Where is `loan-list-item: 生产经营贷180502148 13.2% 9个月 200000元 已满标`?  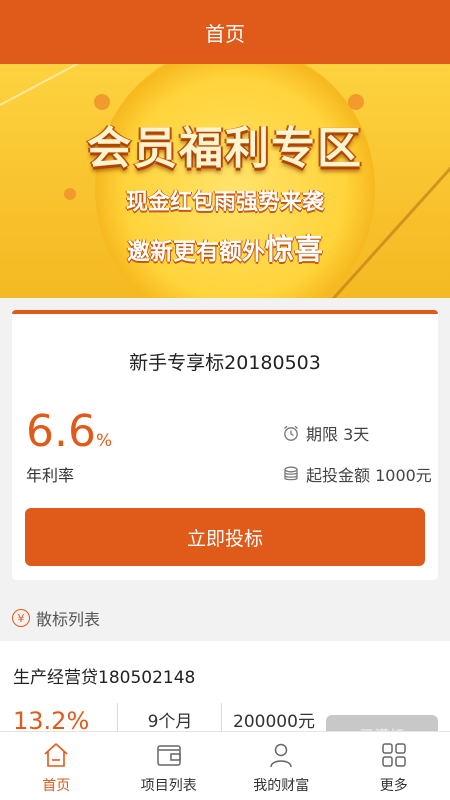 loan-list-item: 生产经营贷180502148 13.2% 9个月 200000元 已满标 is located at coordinates (225, 698).